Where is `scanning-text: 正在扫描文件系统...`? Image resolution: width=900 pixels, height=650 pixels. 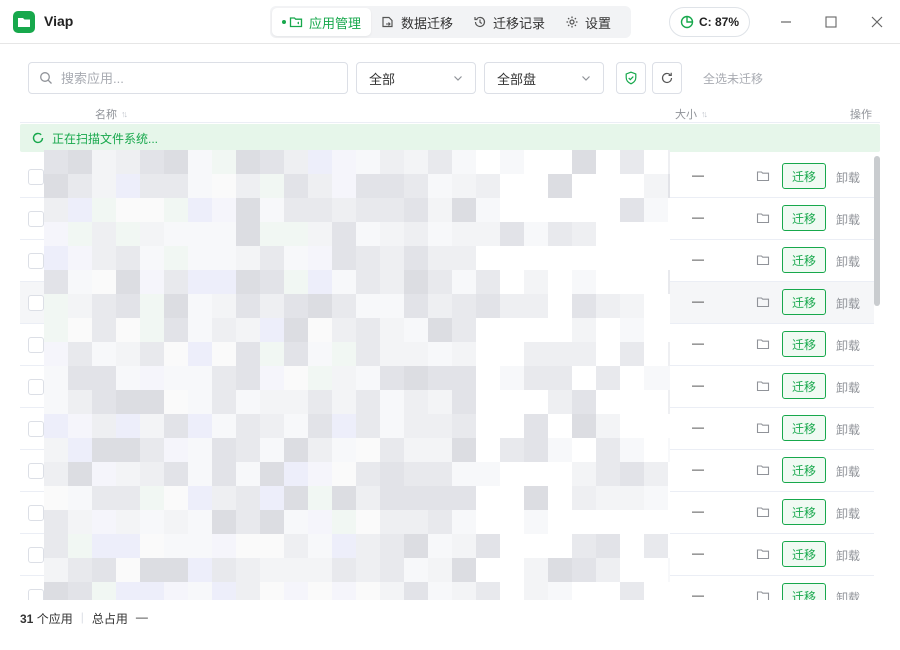
scanning-text: 正在扫描文件系统... is located at coordinates (105, 138).